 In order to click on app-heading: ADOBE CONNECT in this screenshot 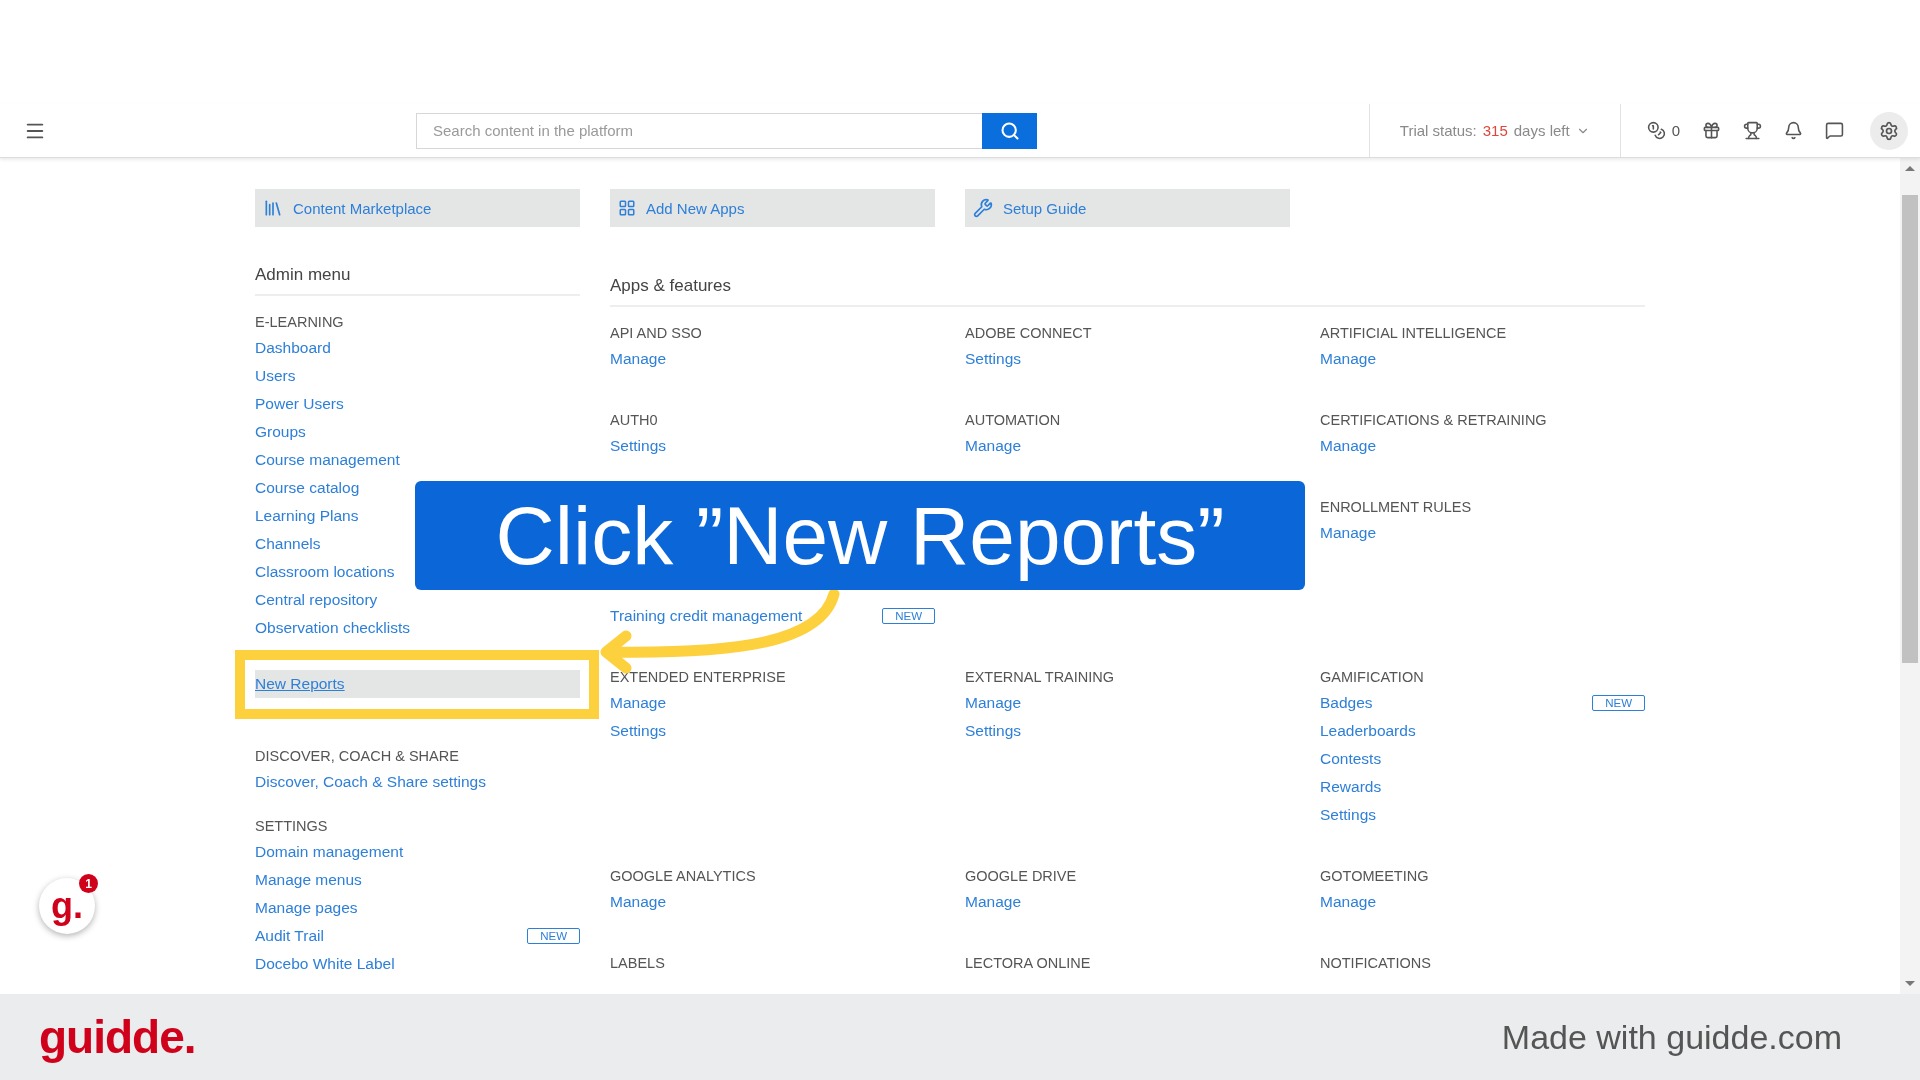, I will do `click(1029, 333)`.